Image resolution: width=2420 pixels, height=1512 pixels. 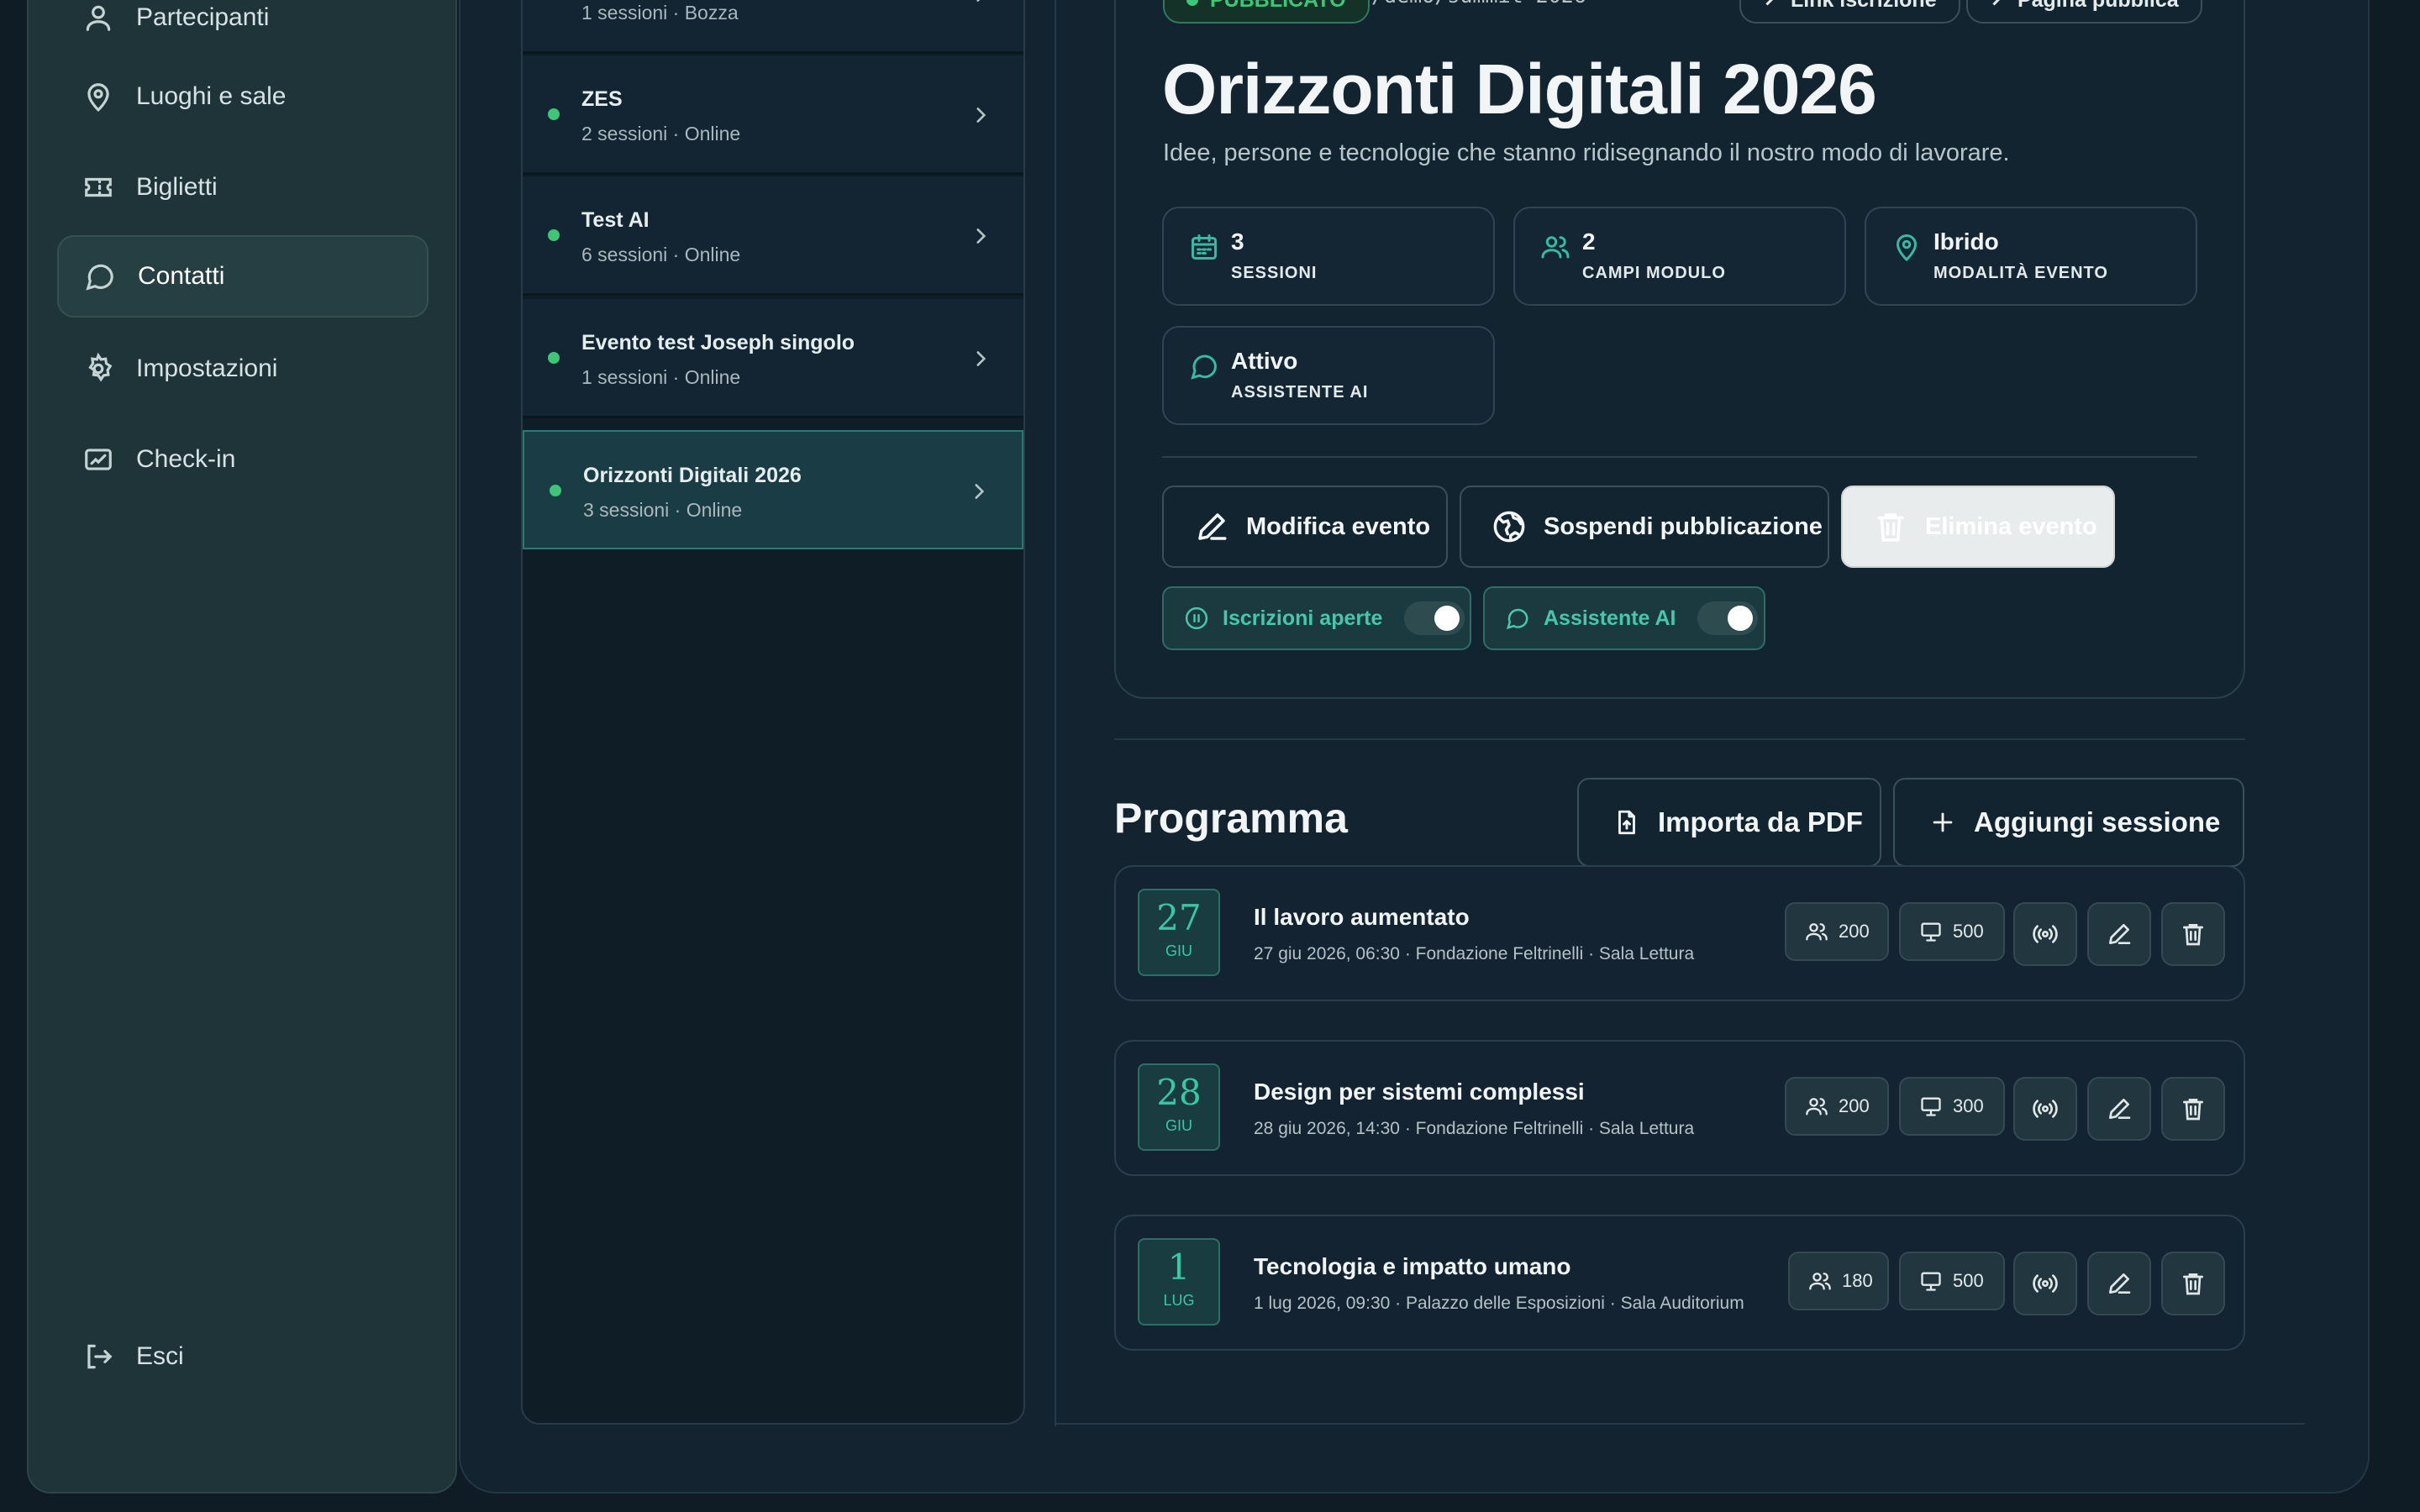 What do you see at coordinates (1729, 822) in the screenshot?
I see `import-pdf-button: Importa da PDF` at bounding box center [1729, 822].